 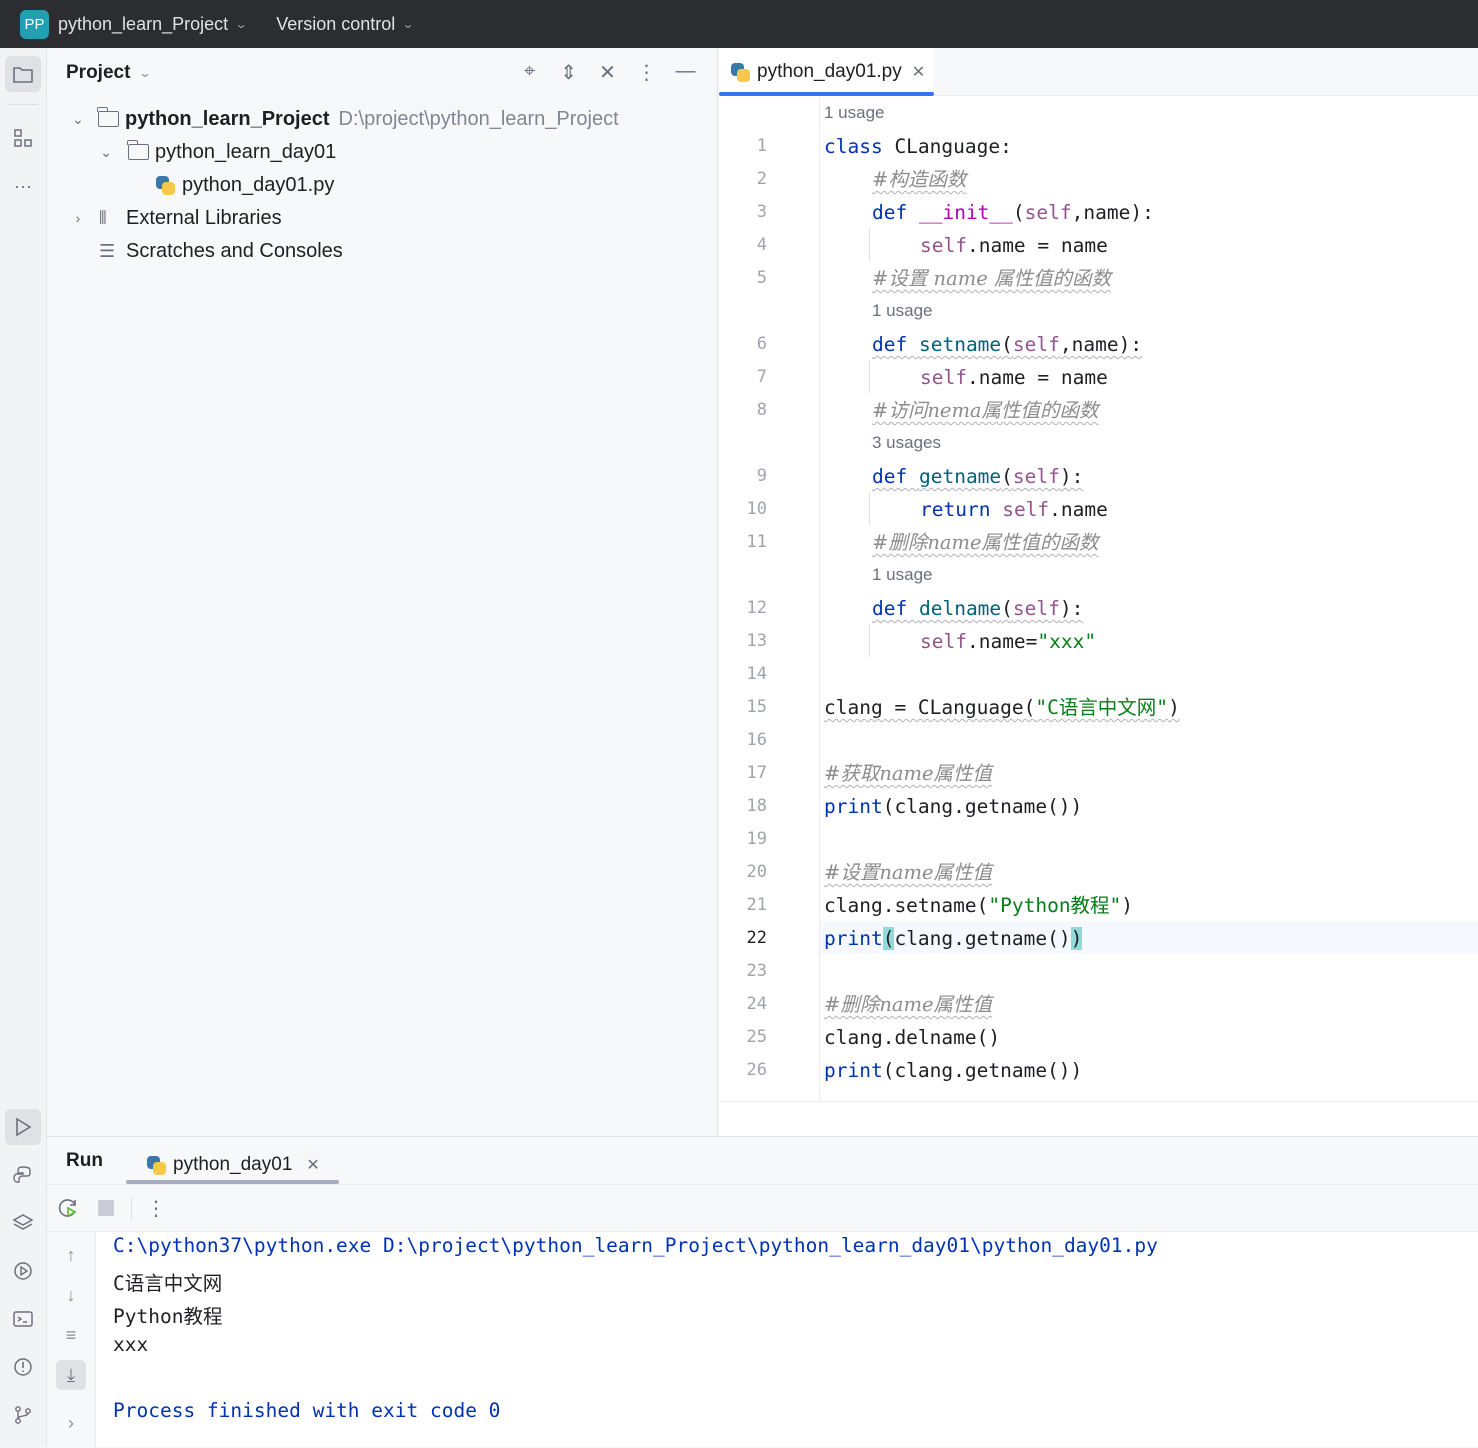 I want to click on arrow-up-icon: ↑, so click(x=71, y=1254).